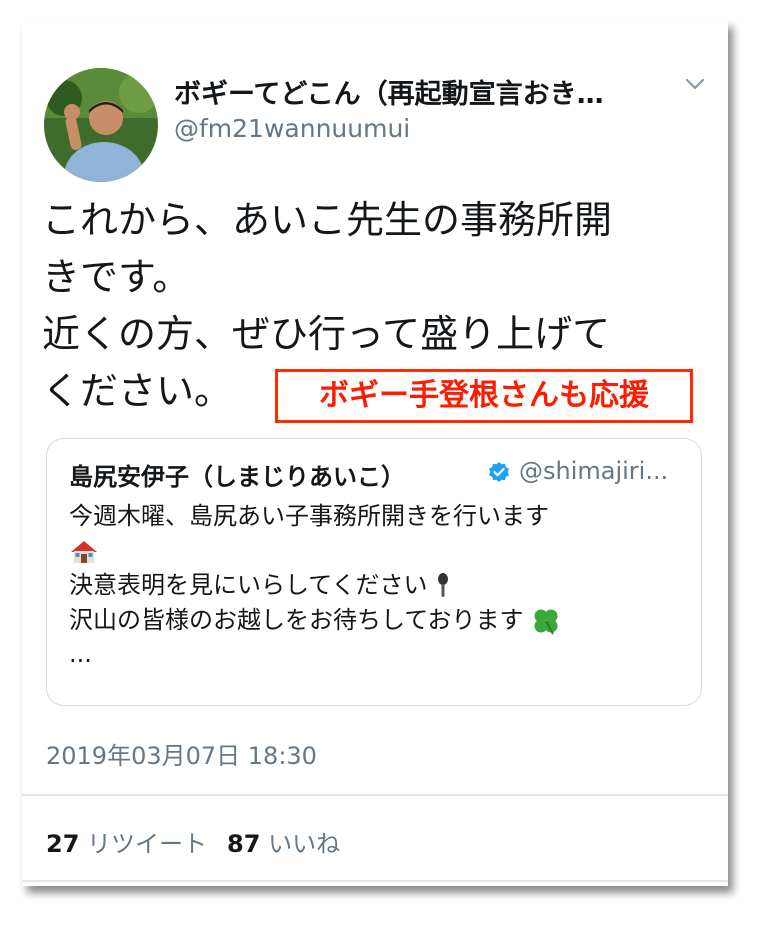  I want to click on tweet-text-line: きです。, so click(116, 277).